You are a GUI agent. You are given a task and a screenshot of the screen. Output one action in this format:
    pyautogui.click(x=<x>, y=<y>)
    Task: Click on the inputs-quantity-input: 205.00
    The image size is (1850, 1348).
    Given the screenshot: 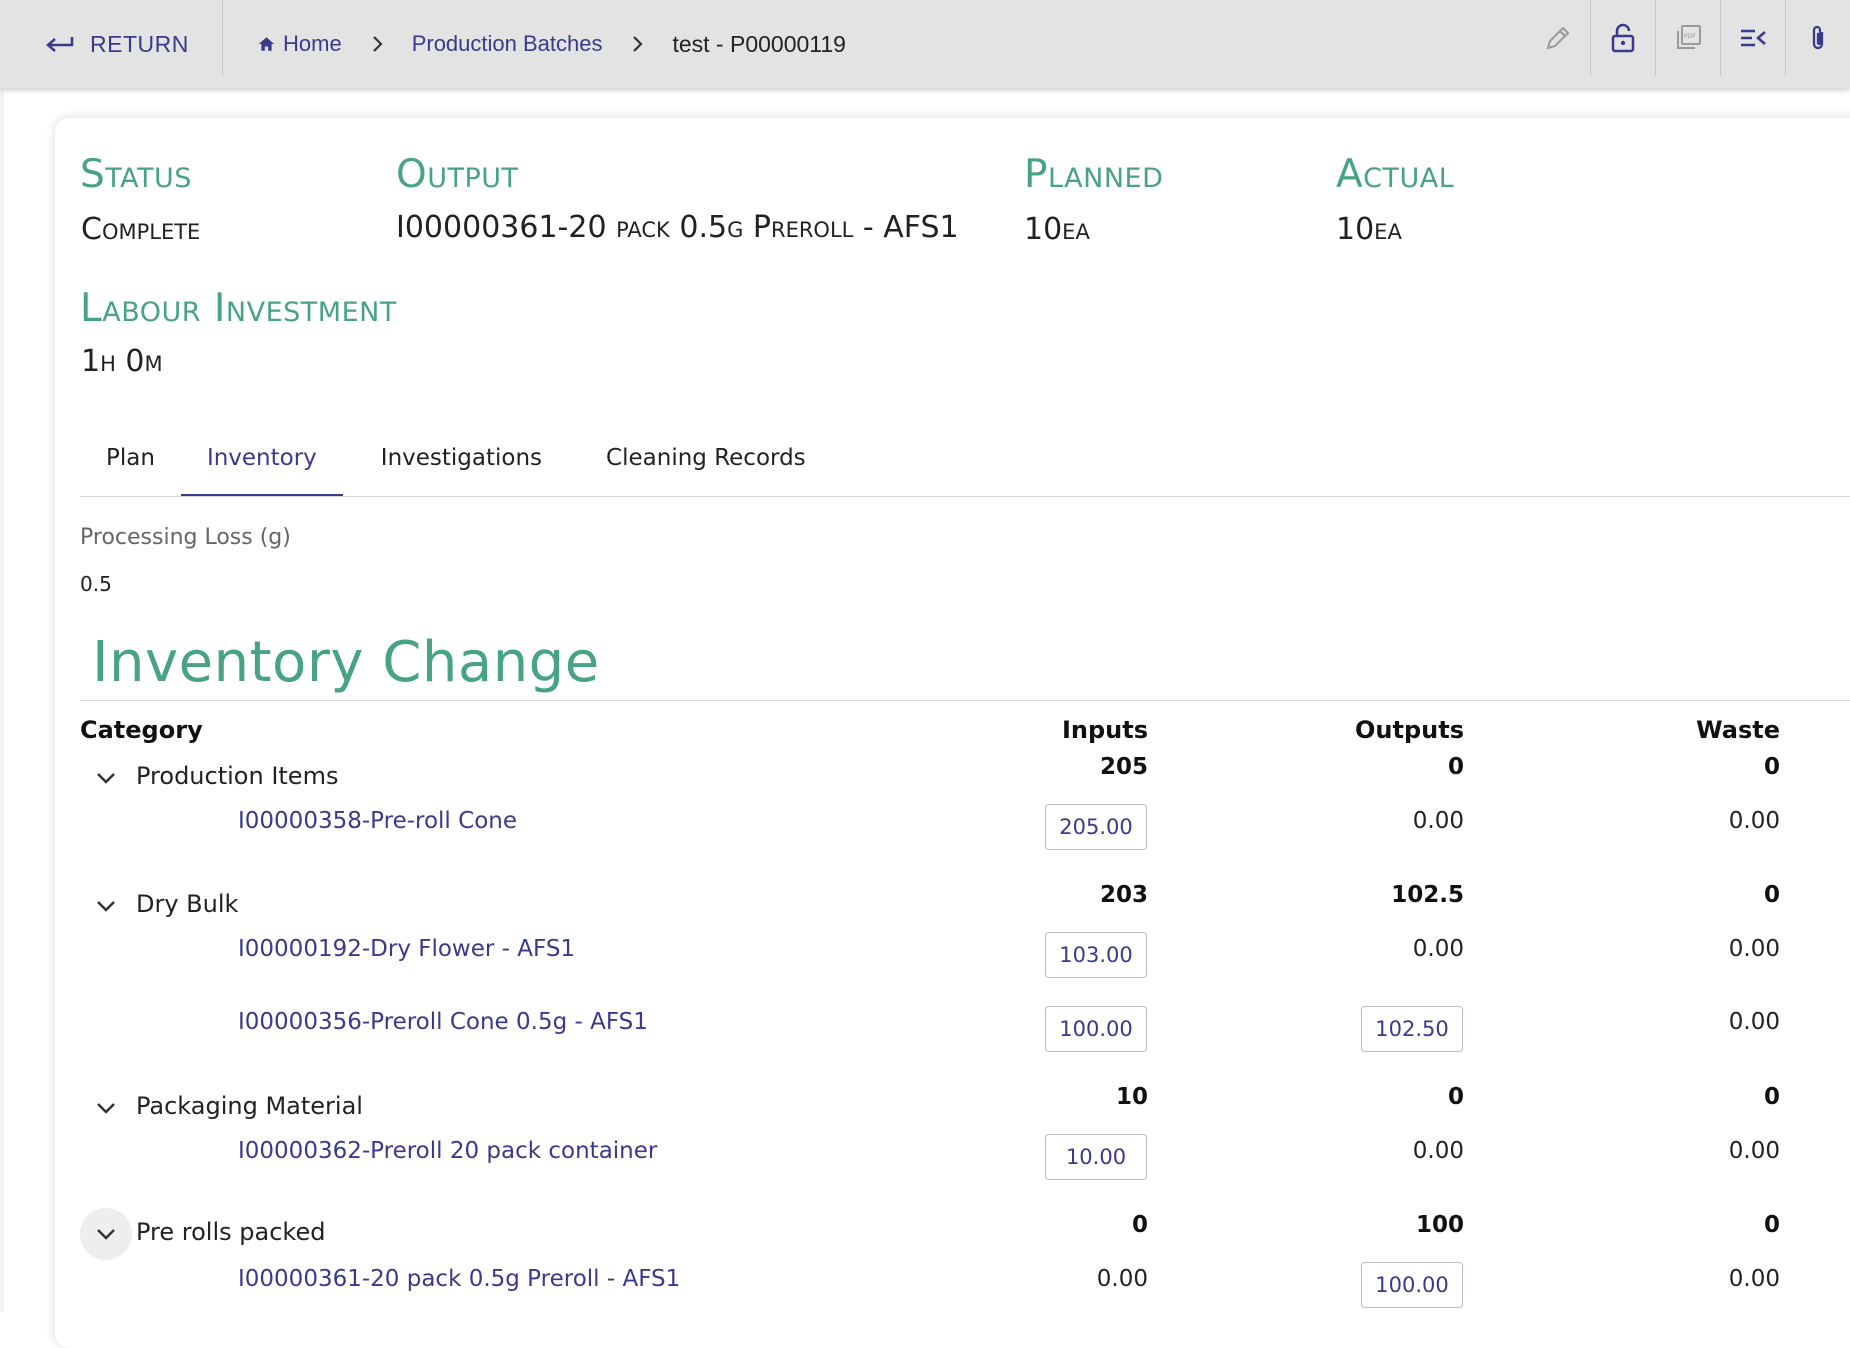 What is the action you would take?
    pyautogui.click(x=1096, y=827)
    